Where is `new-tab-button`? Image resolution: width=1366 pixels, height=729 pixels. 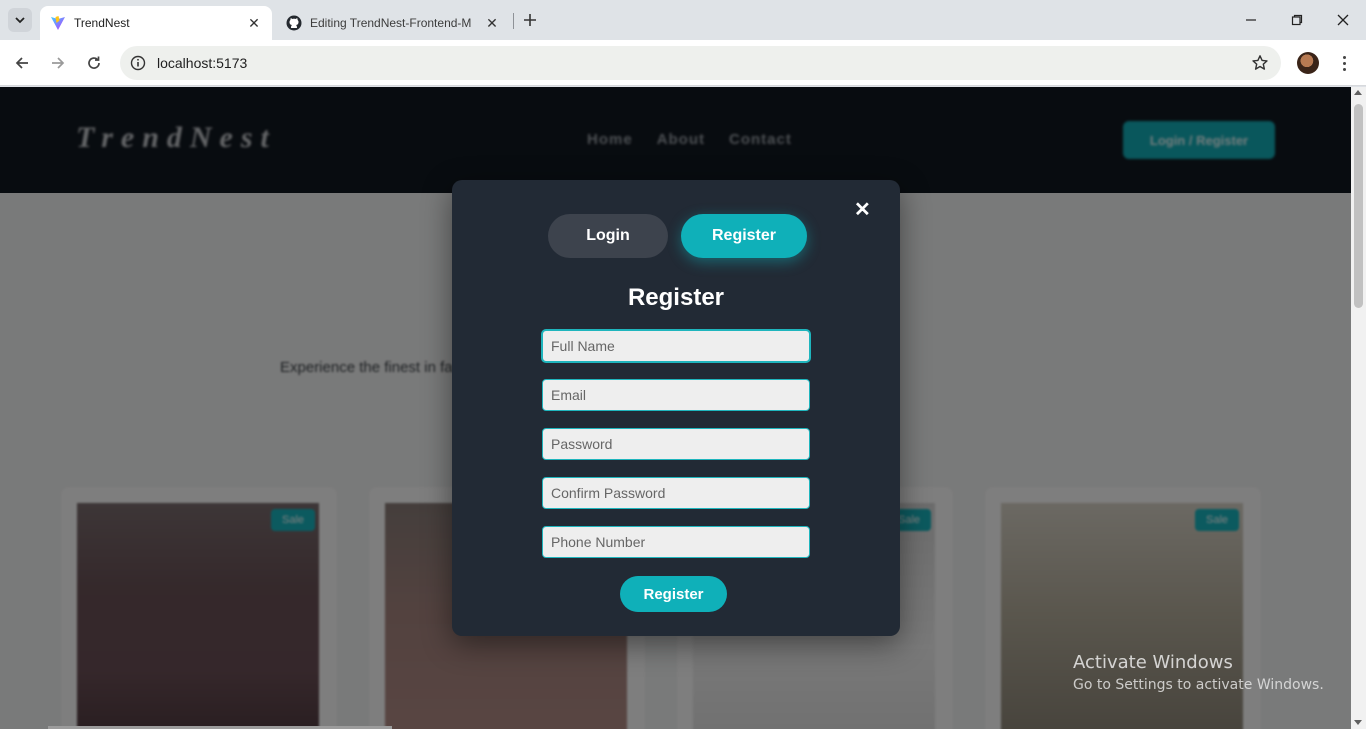 new-tab-button is located at coordinates (530, 20).